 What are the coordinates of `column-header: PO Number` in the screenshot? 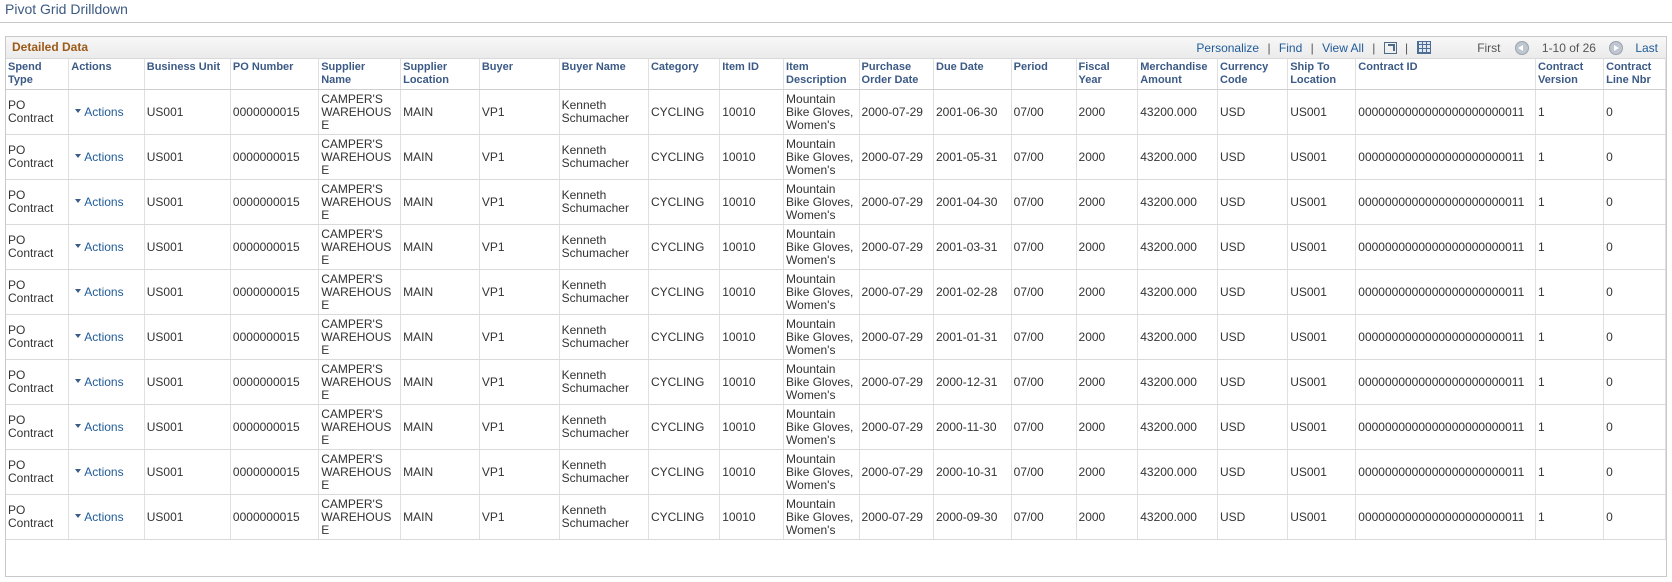 It's located at (275, 74).